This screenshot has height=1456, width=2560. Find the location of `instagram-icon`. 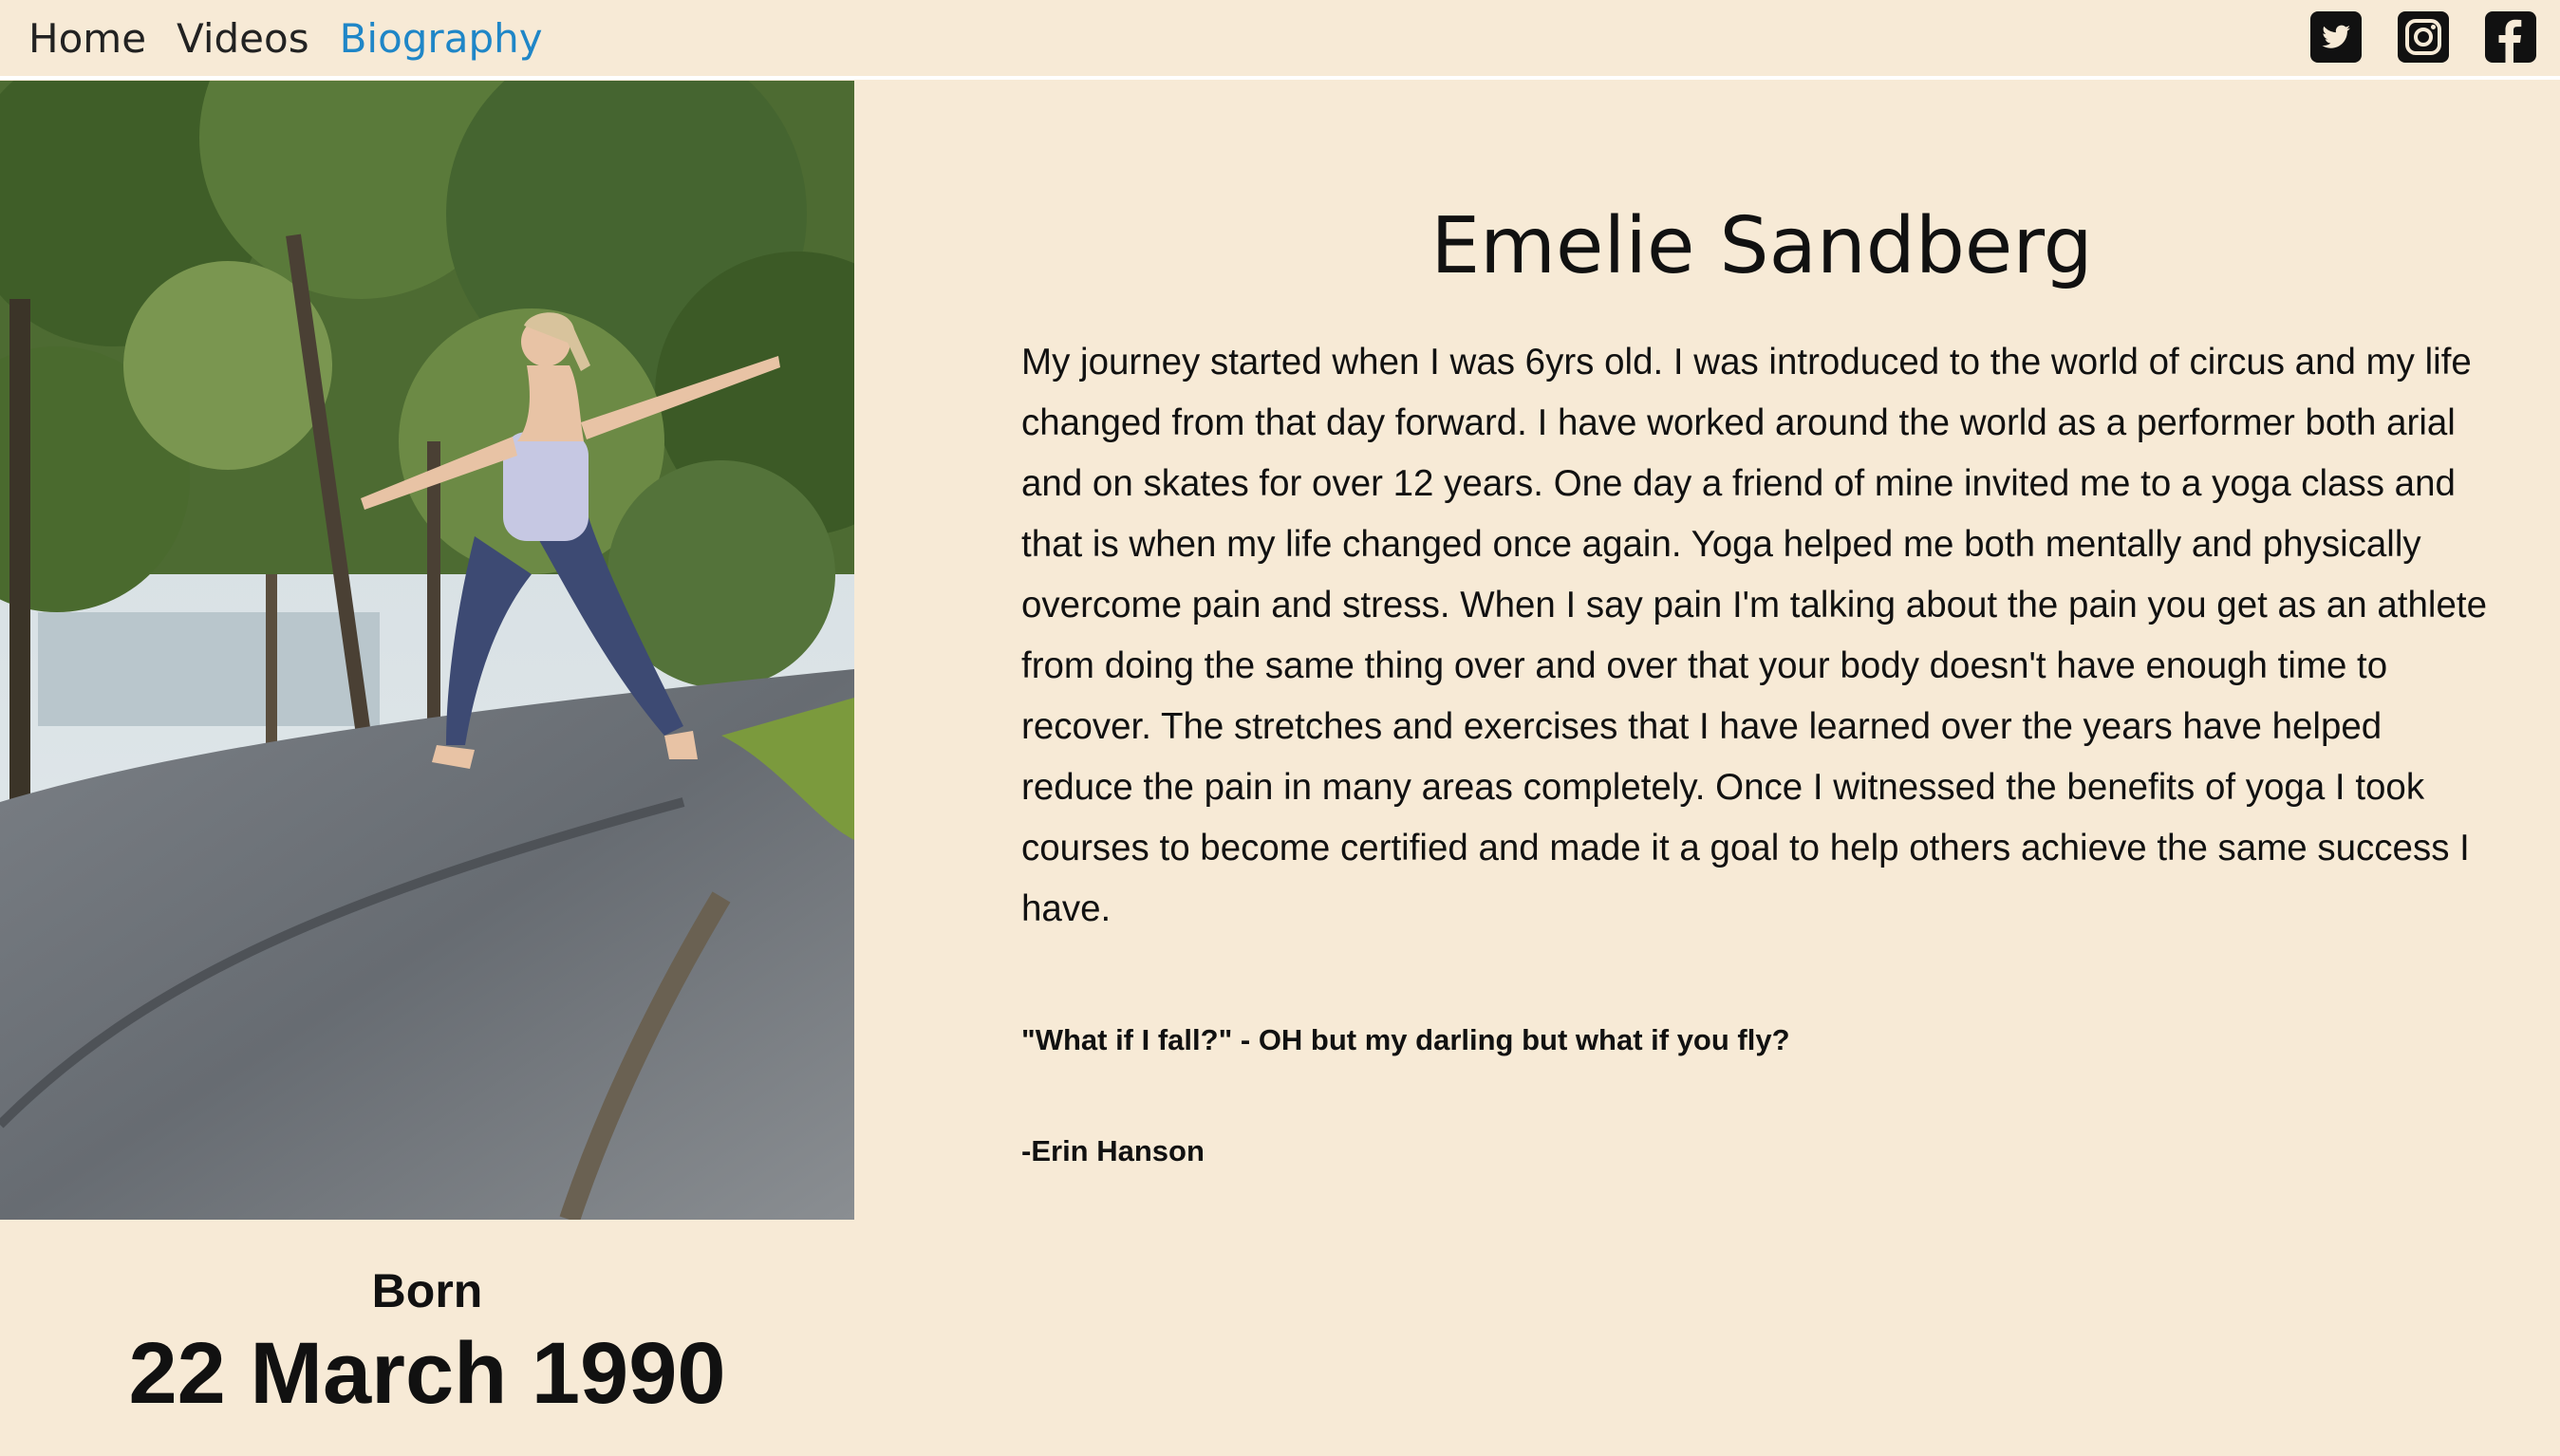

instagram-icon is located at coordinates (2423, 37).